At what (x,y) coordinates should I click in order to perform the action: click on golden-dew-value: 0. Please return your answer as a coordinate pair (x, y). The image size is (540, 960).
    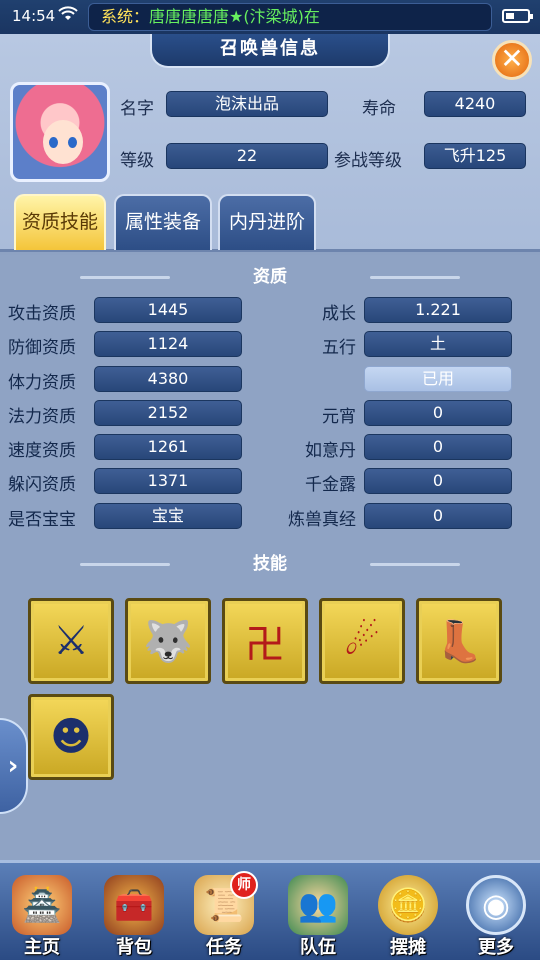
    Looking at the image, I should click on (438, 481).